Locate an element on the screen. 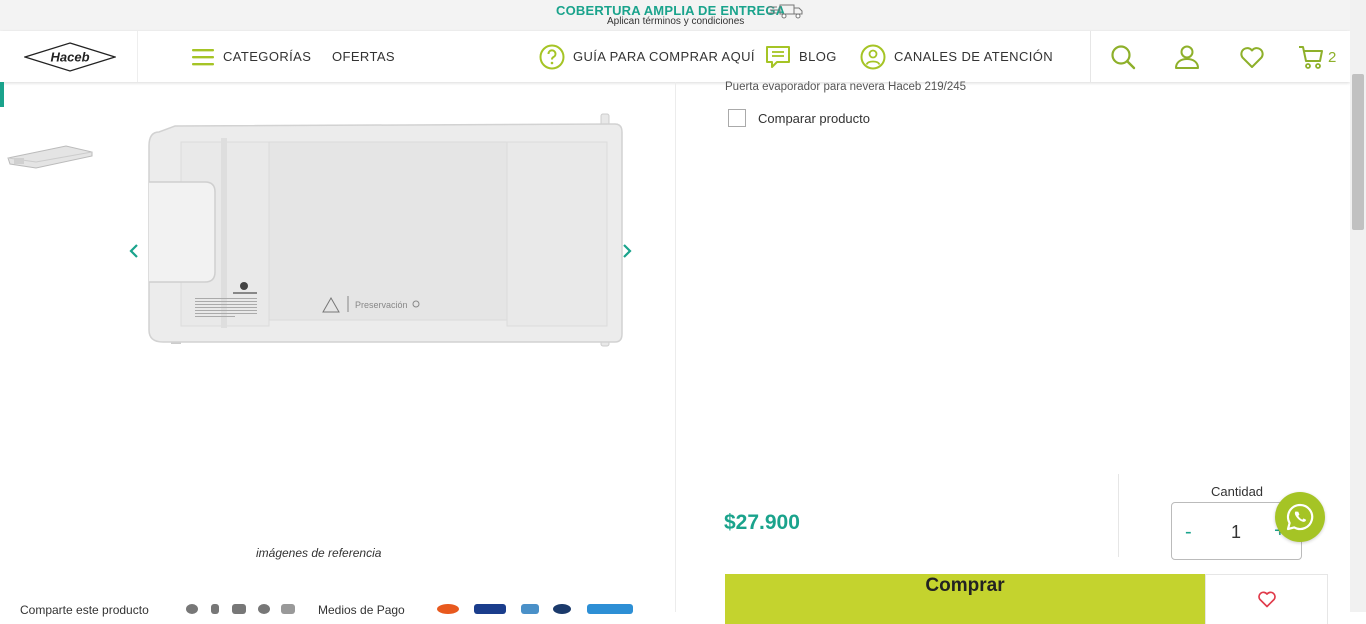  add-to-wishlist-button is located at coordinates (1266, 599).